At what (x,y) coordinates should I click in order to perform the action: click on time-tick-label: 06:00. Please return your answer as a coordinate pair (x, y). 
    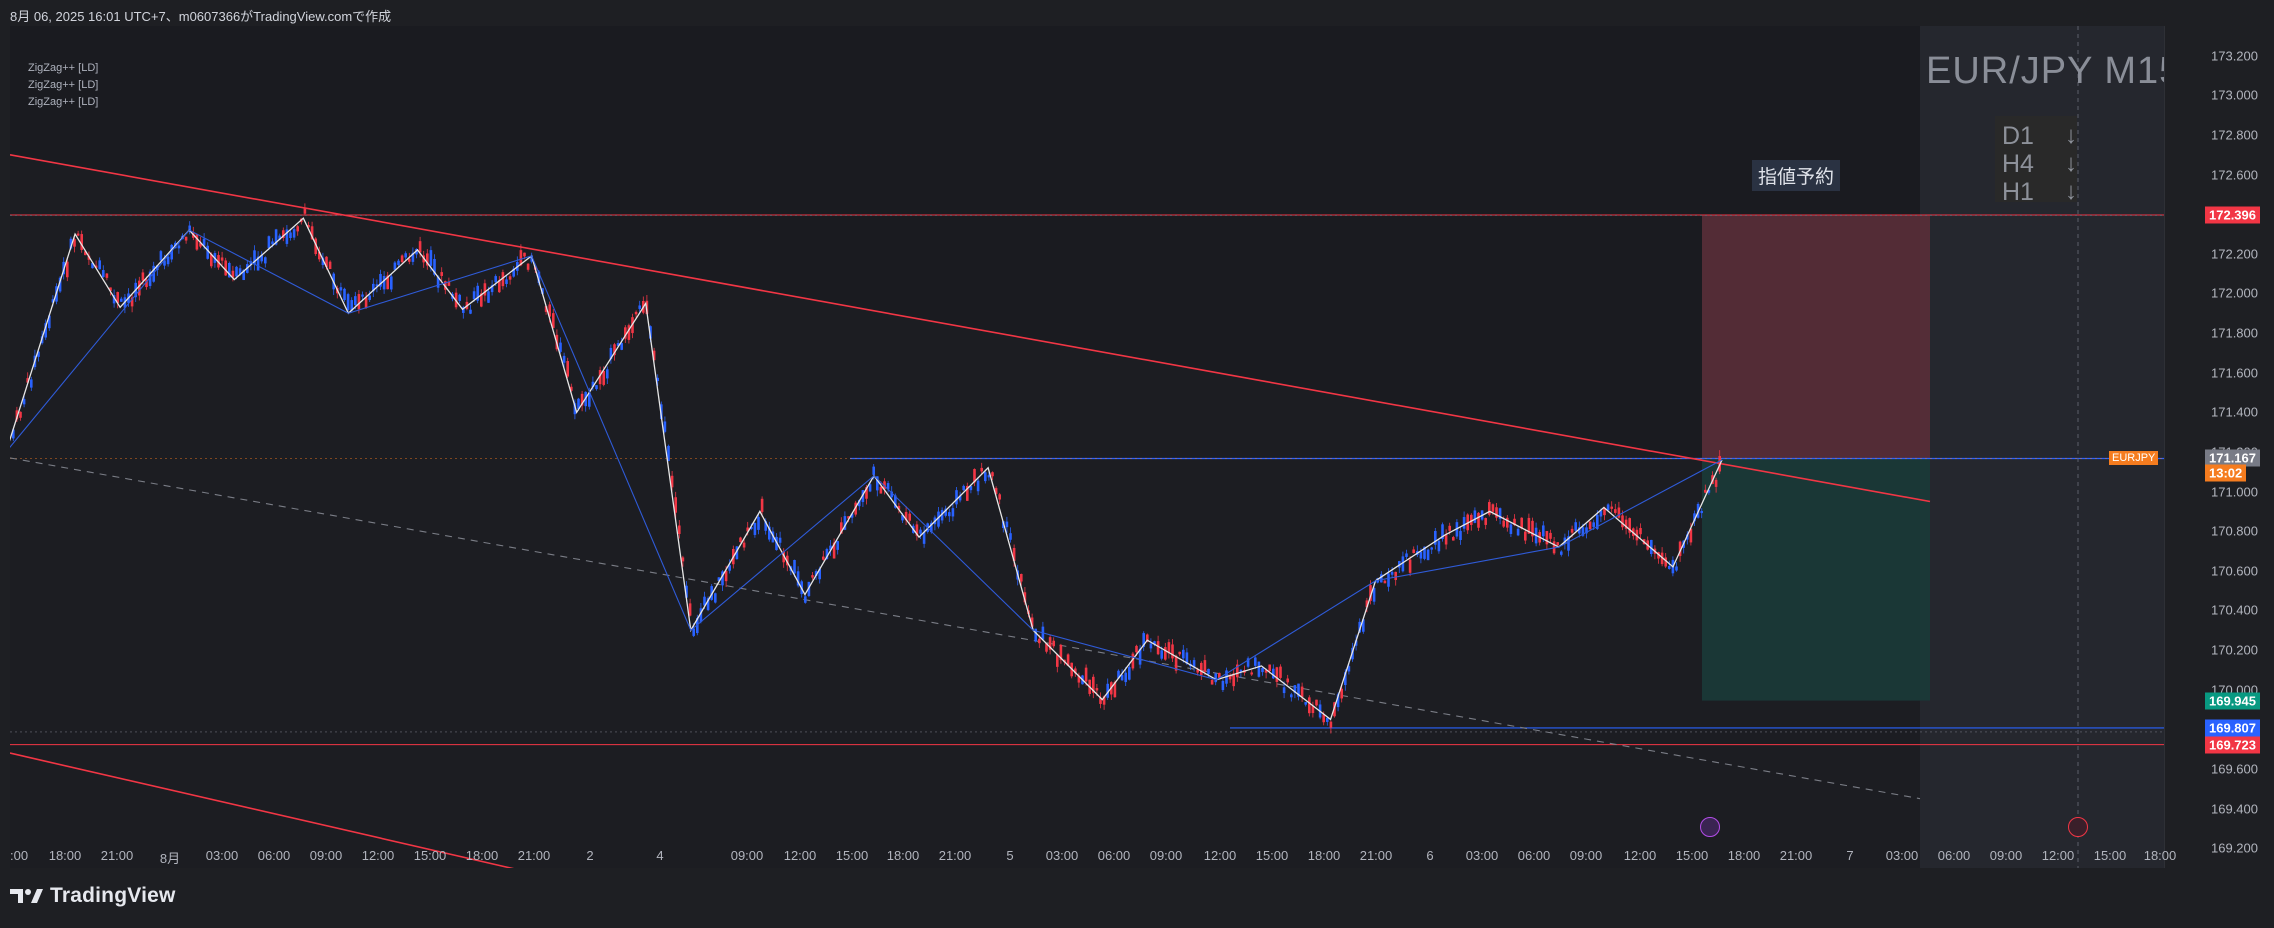
    Looking at the image, I should click on (274, 855).